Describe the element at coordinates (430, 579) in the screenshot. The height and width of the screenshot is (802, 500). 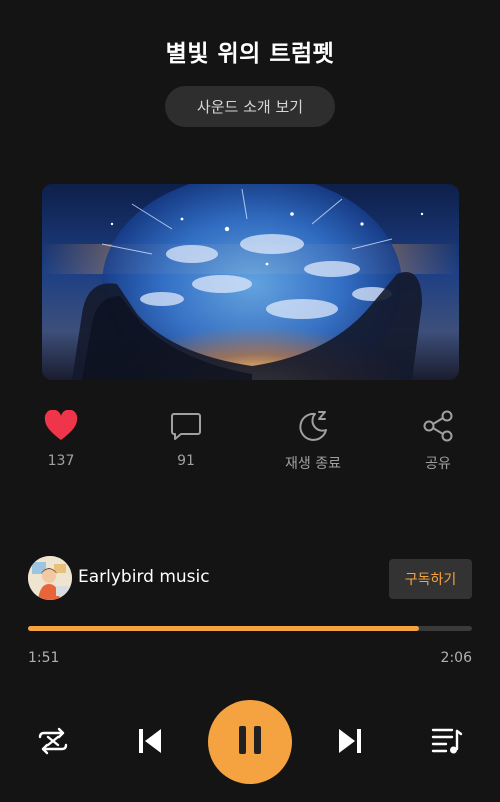
I see `subscribe-button: 구독하기` at that location.